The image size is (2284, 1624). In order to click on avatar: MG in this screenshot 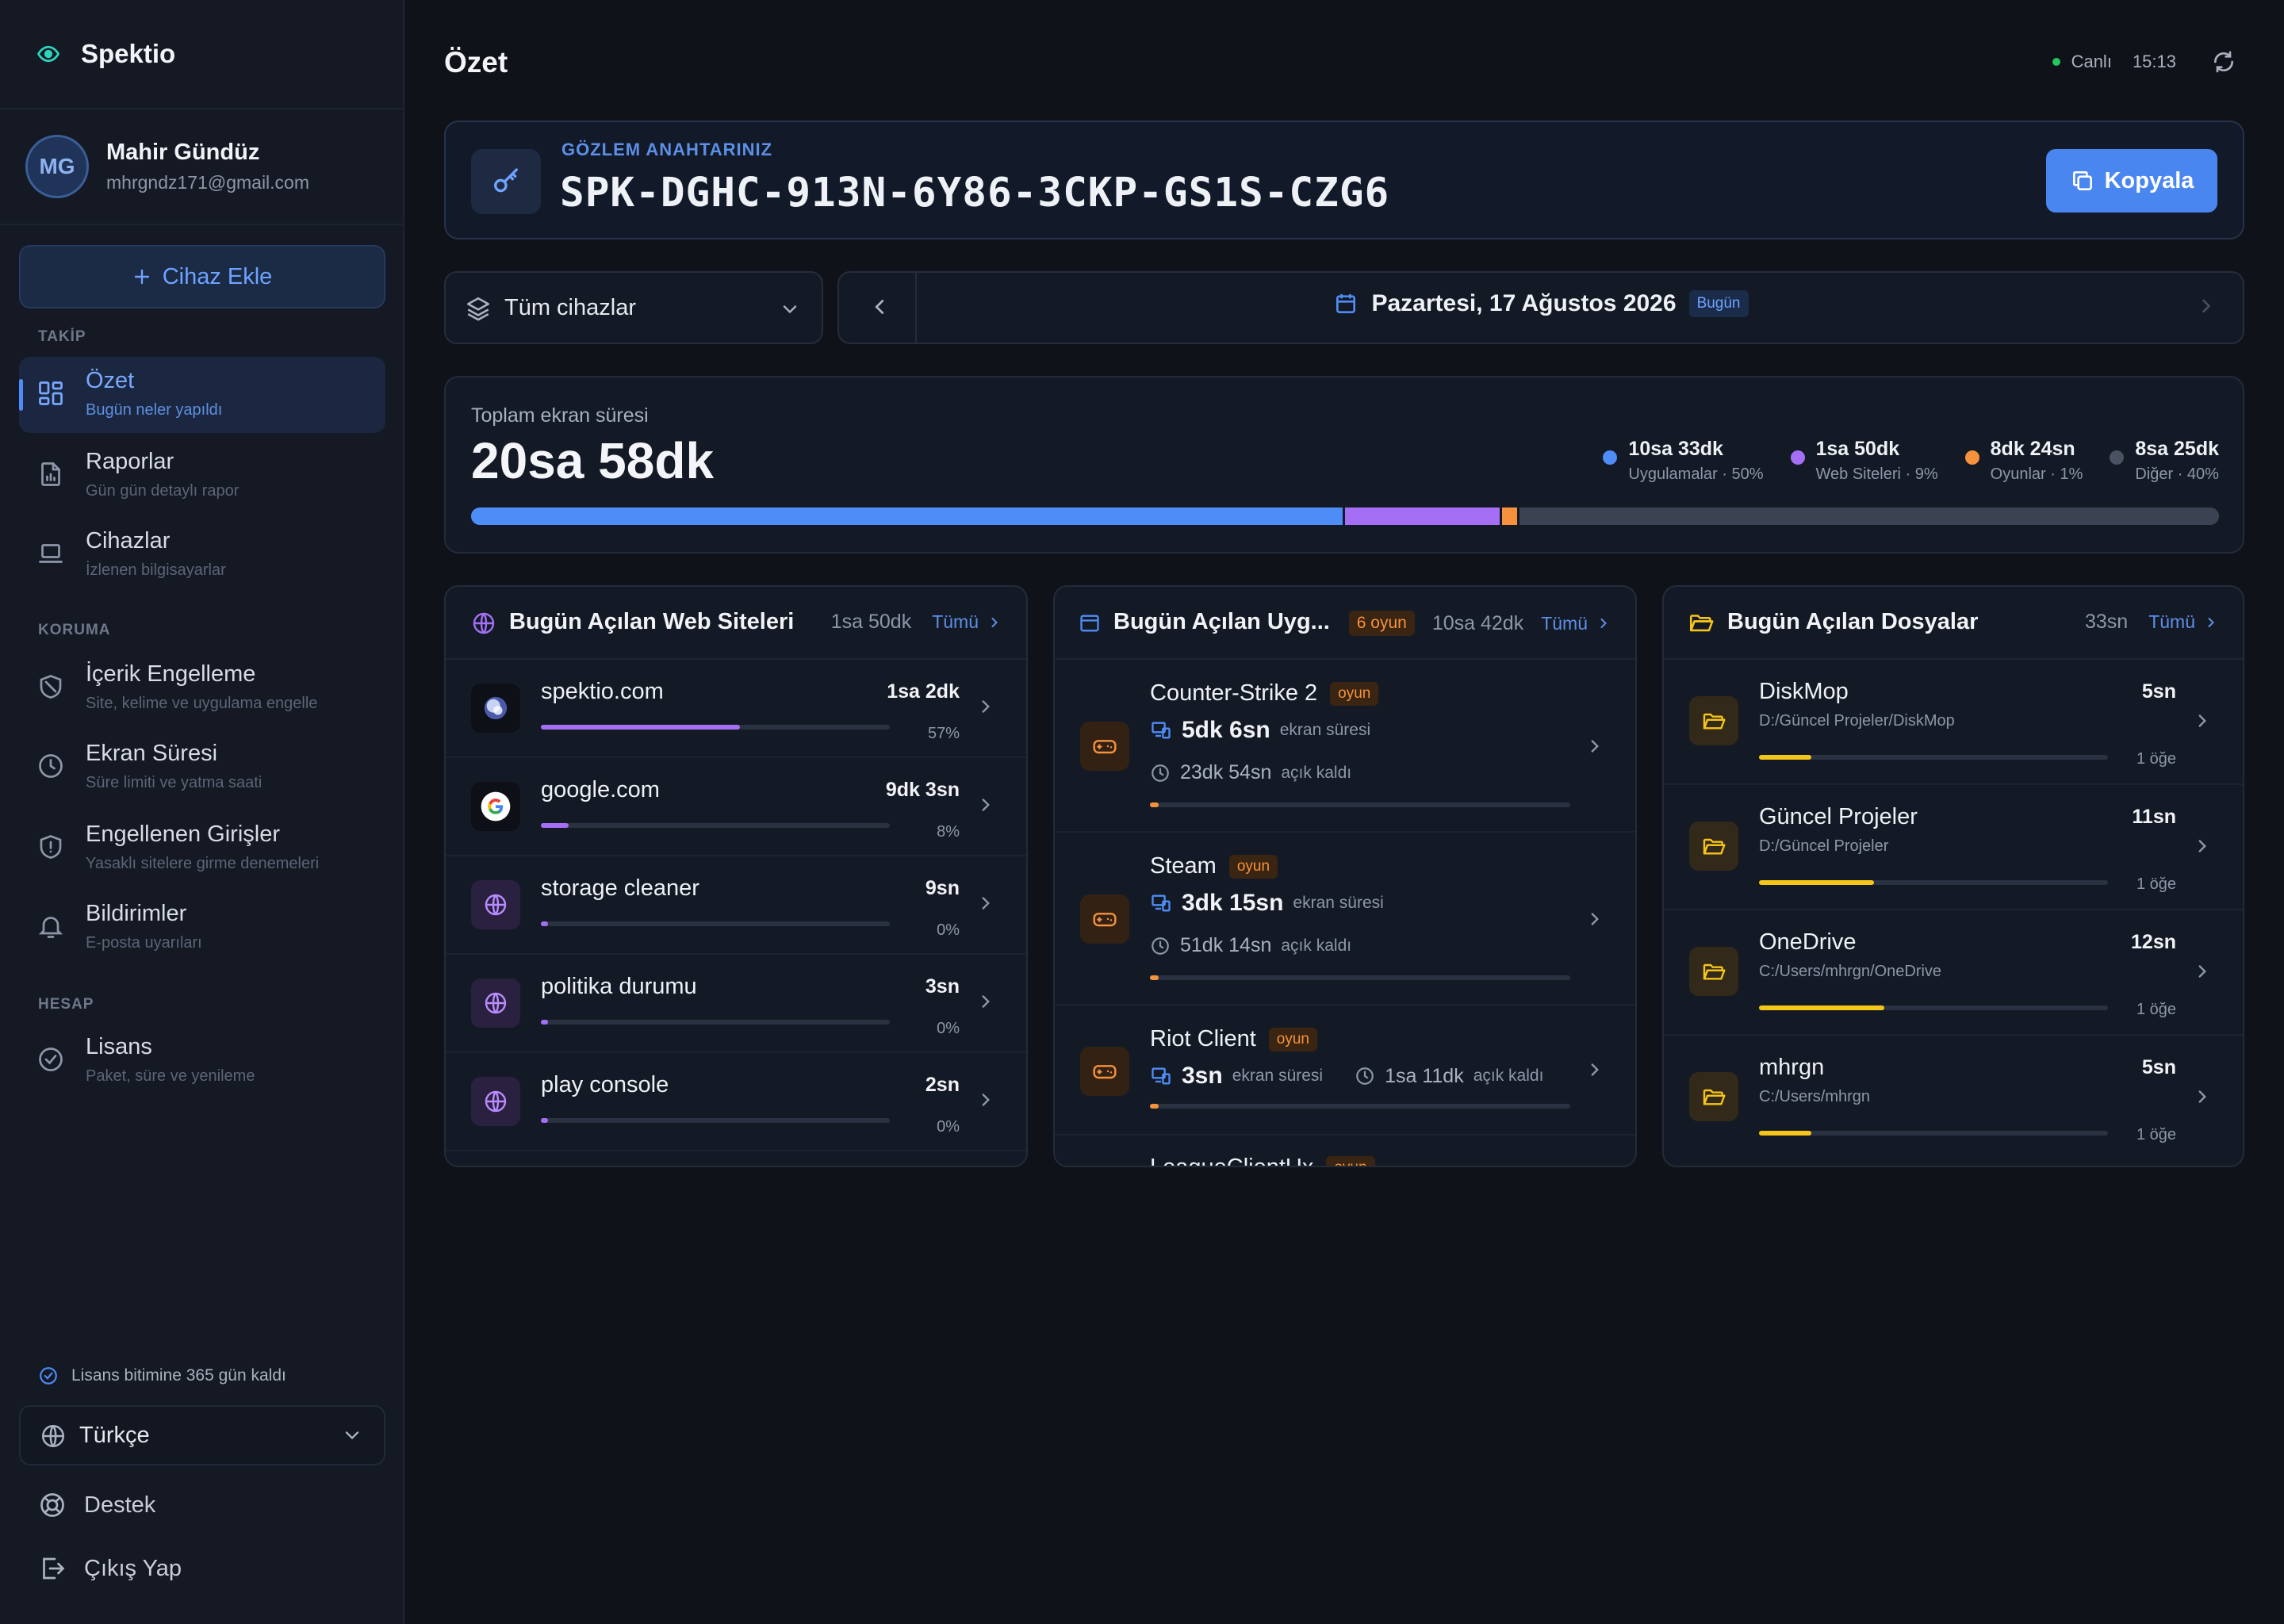, I will do `click(57, 166)`.